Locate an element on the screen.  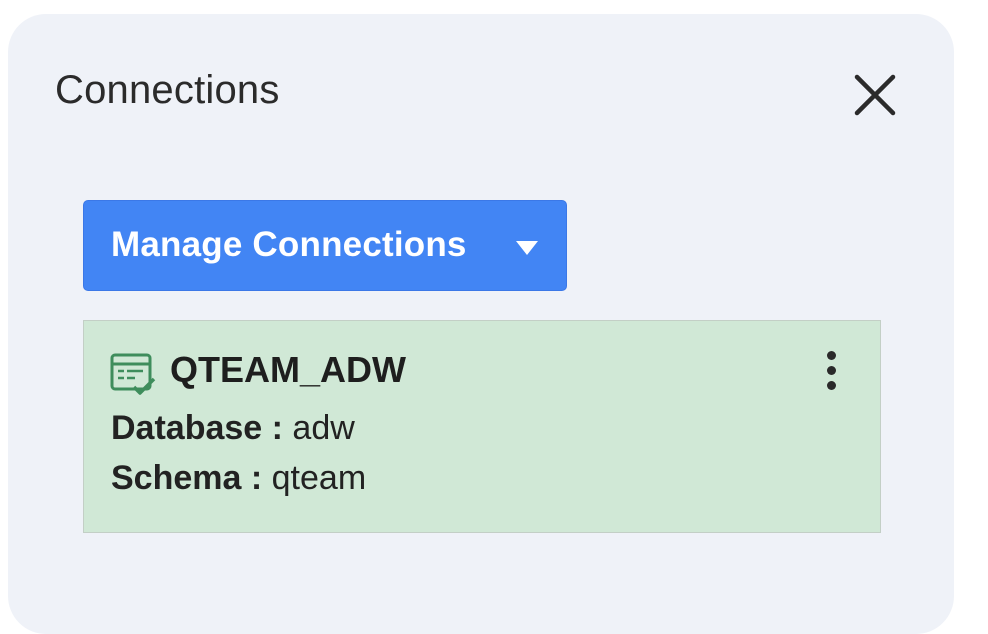
database-label: Database : is located at coordinates (197, 428).